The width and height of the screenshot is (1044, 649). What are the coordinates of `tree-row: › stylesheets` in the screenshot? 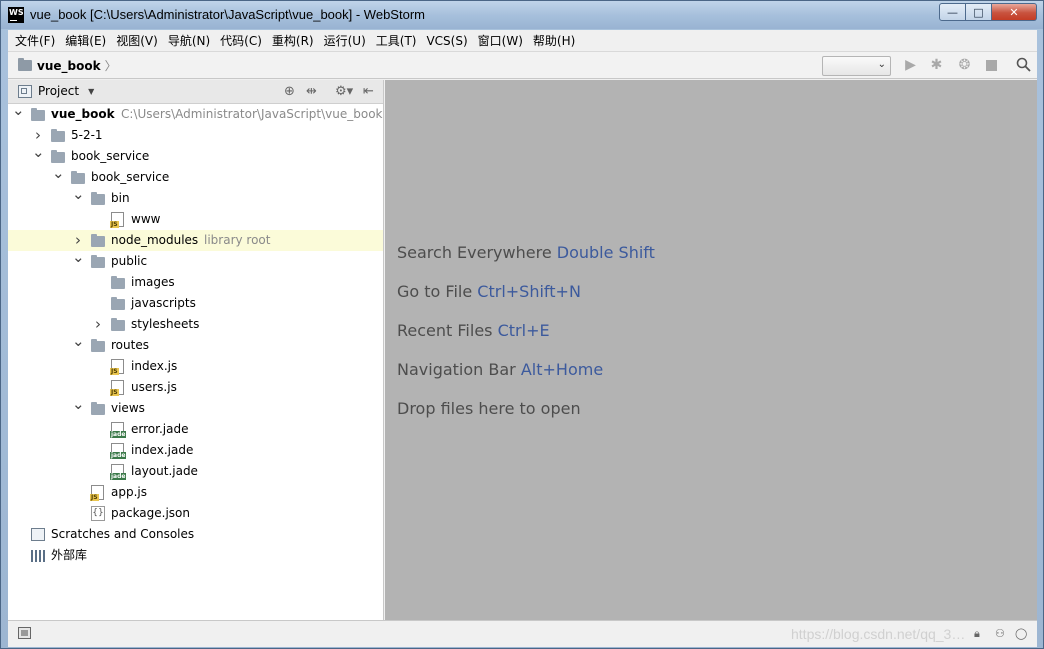 It's located at (195, 324).